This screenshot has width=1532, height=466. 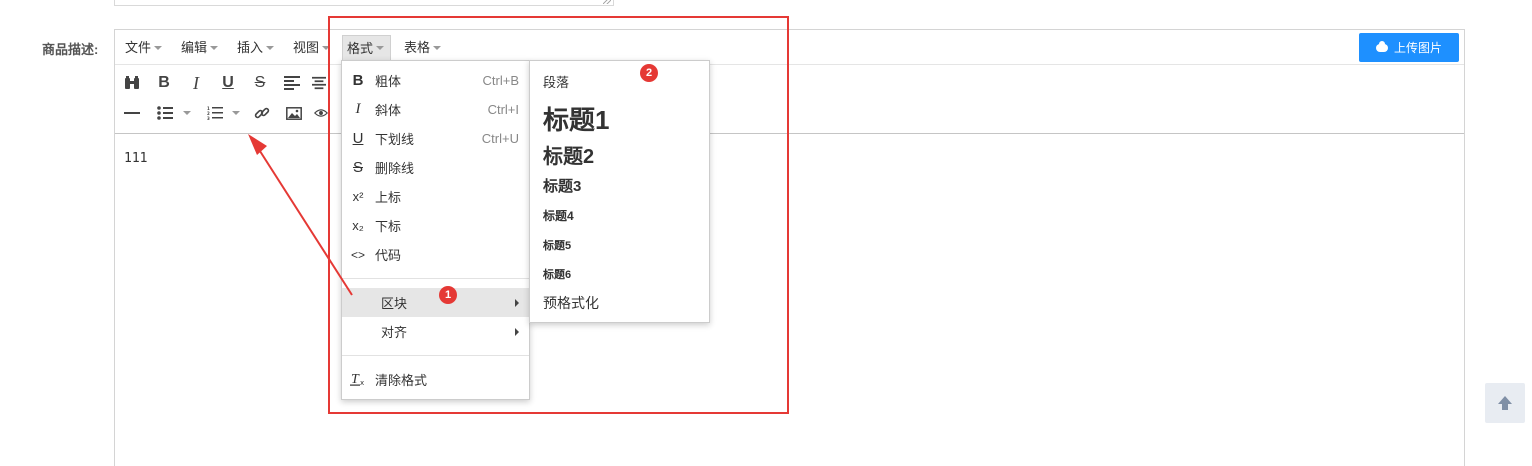 I want to click on annotation-arrow, so click(x=300, y=215).